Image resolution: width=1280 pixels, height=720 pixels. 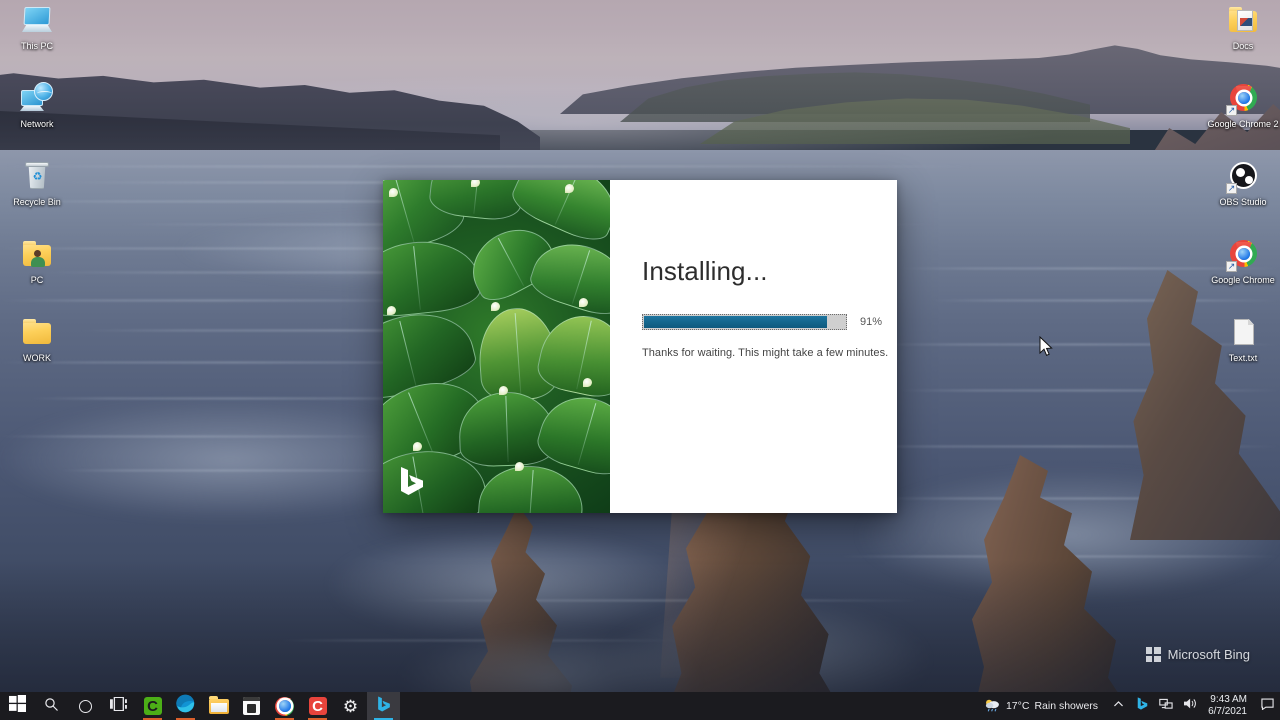 I want to click on file-explorer-icon, so click(x=218, y=704).